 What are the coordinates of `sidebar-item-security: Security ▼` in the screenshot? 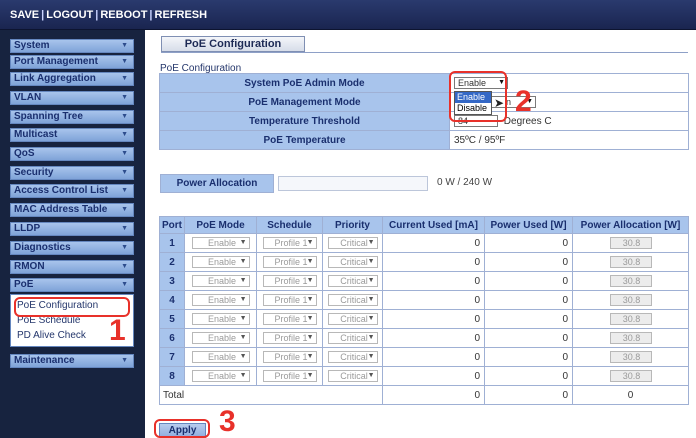 It's located at (72, 173).